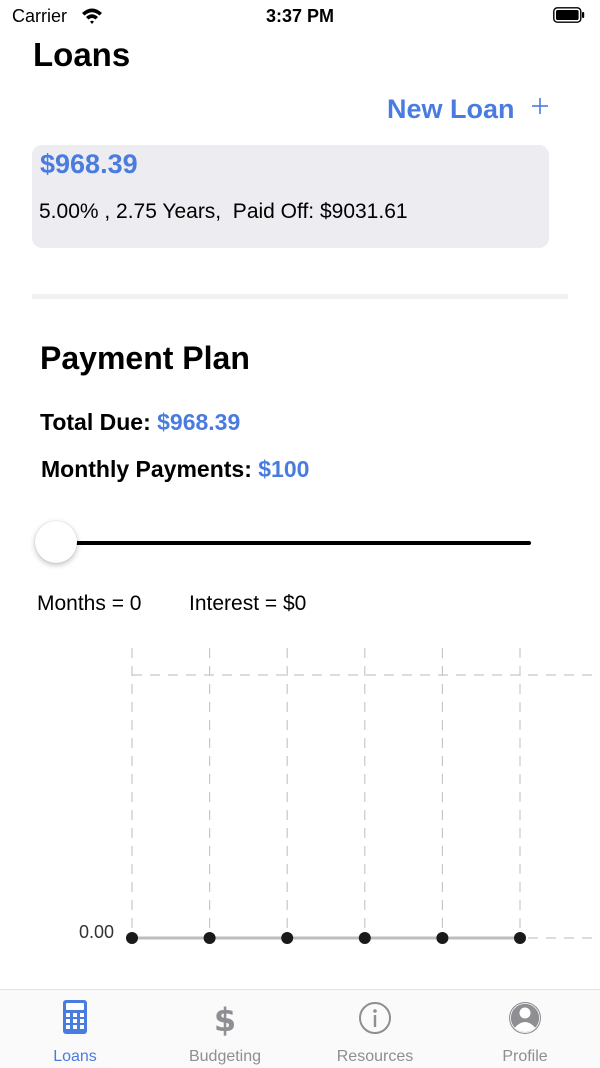 This screenshot has height=1068, width=600. Describe the element at coordinates (293, 543) in the screenshot. I see `payment-slider-track` at that location.